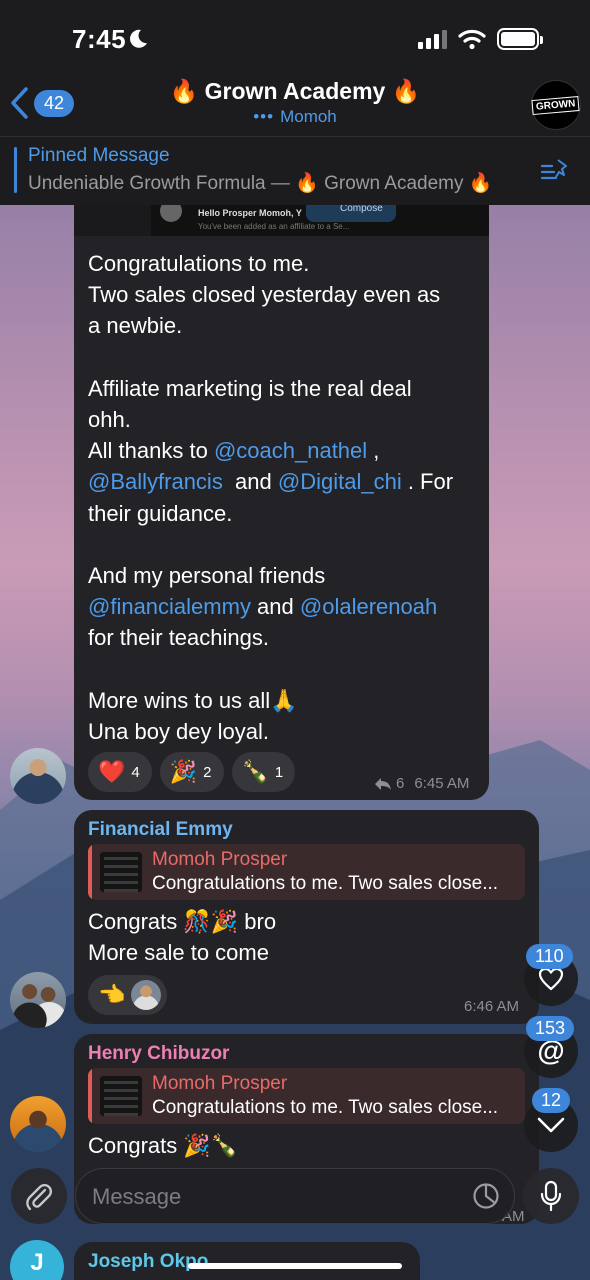 The width and height of the screenshot is (590, 1280). What do you see at coordinates (135, 772) in the screenshot?
I see `reaction-count: 4` at bounding box center [135, 772].